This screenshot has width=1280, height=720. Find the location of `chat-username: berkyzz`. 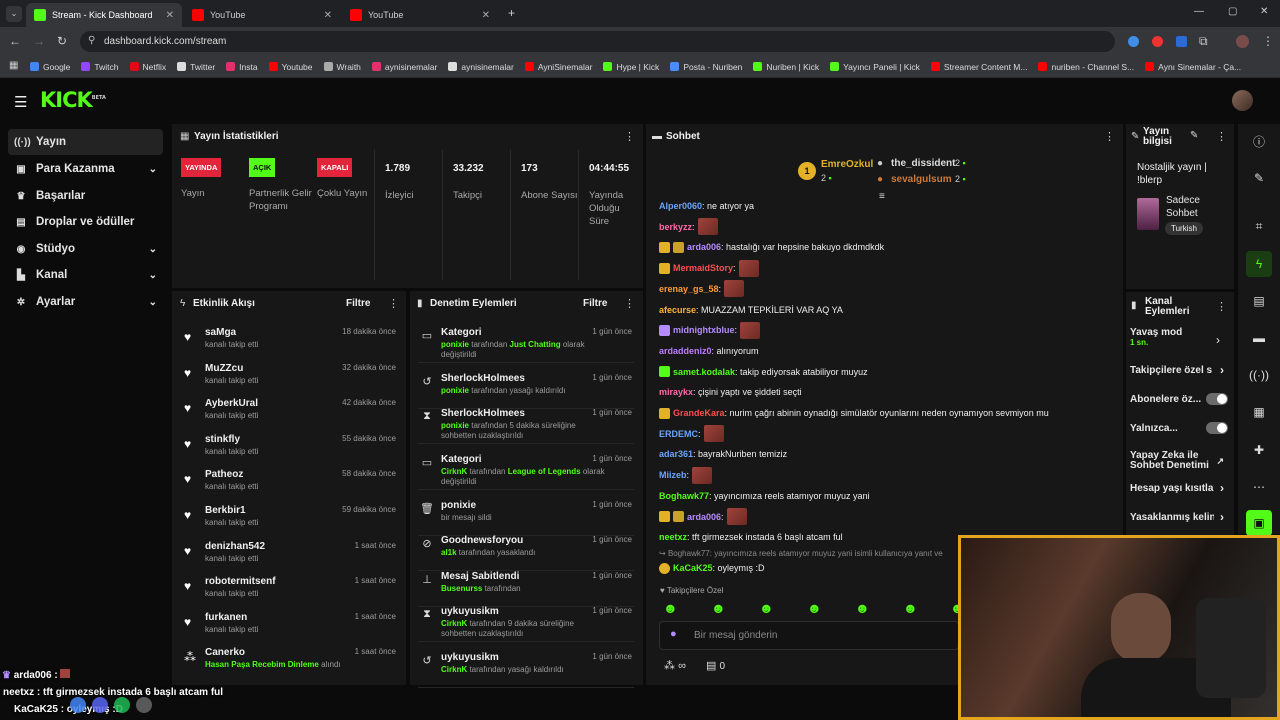

chat-username: berkyzz is located at coordinates (675, 227).